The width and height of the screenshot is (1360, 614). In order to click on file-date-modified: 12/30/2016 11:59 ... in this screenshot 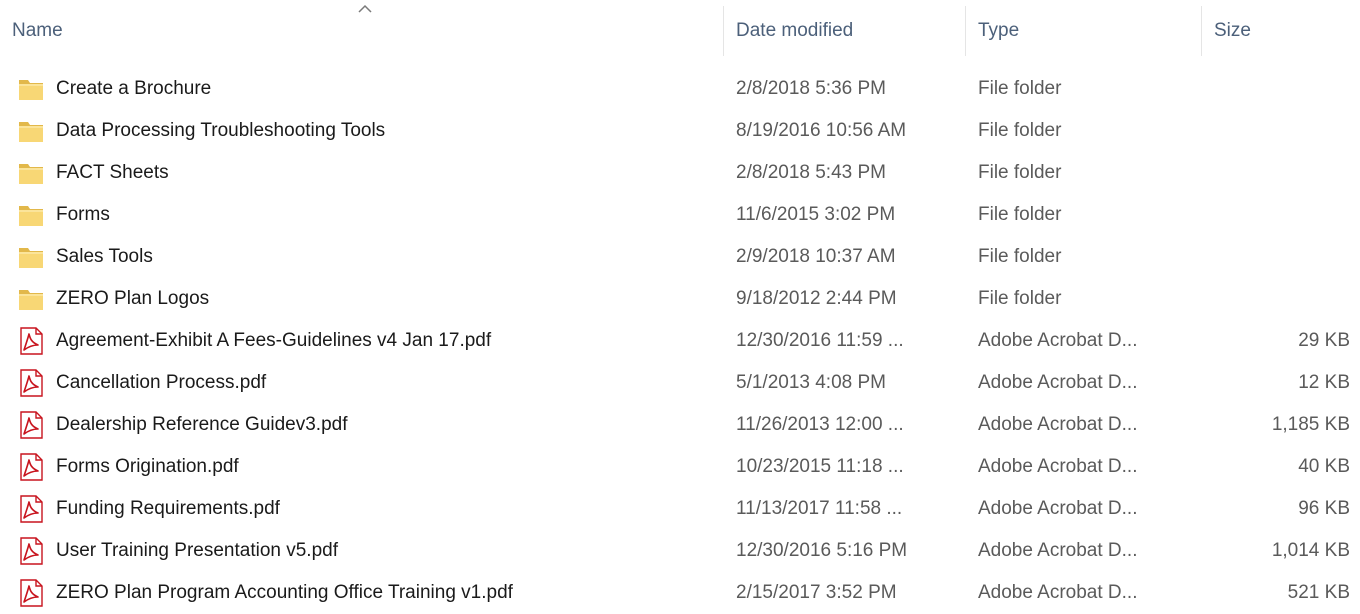, I will do `click(820, 340)`.